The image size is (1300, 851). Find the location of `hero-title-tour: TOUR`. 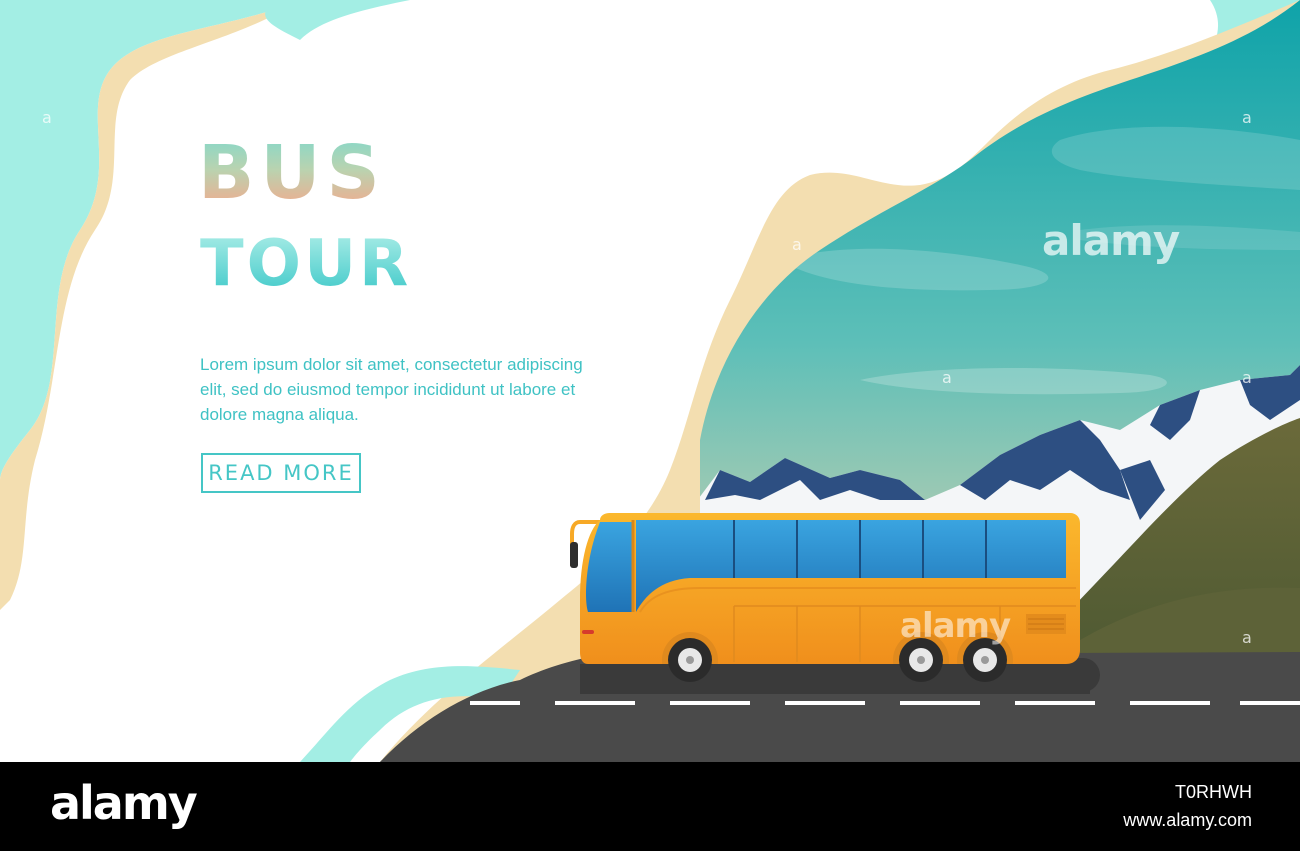

hero-title-tour: TOUR is located at coordinates (306, 264).